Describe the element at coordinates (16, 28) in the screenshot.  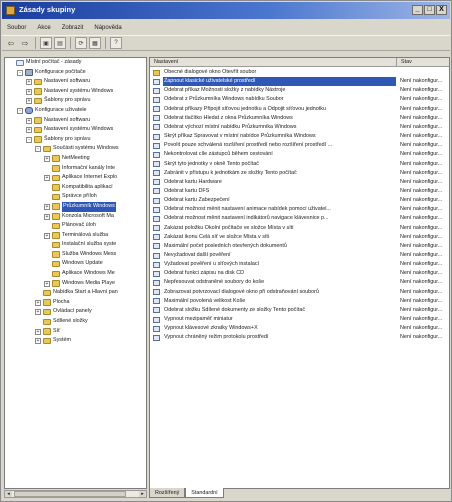
I see `menu-file: Soubor` at that location.